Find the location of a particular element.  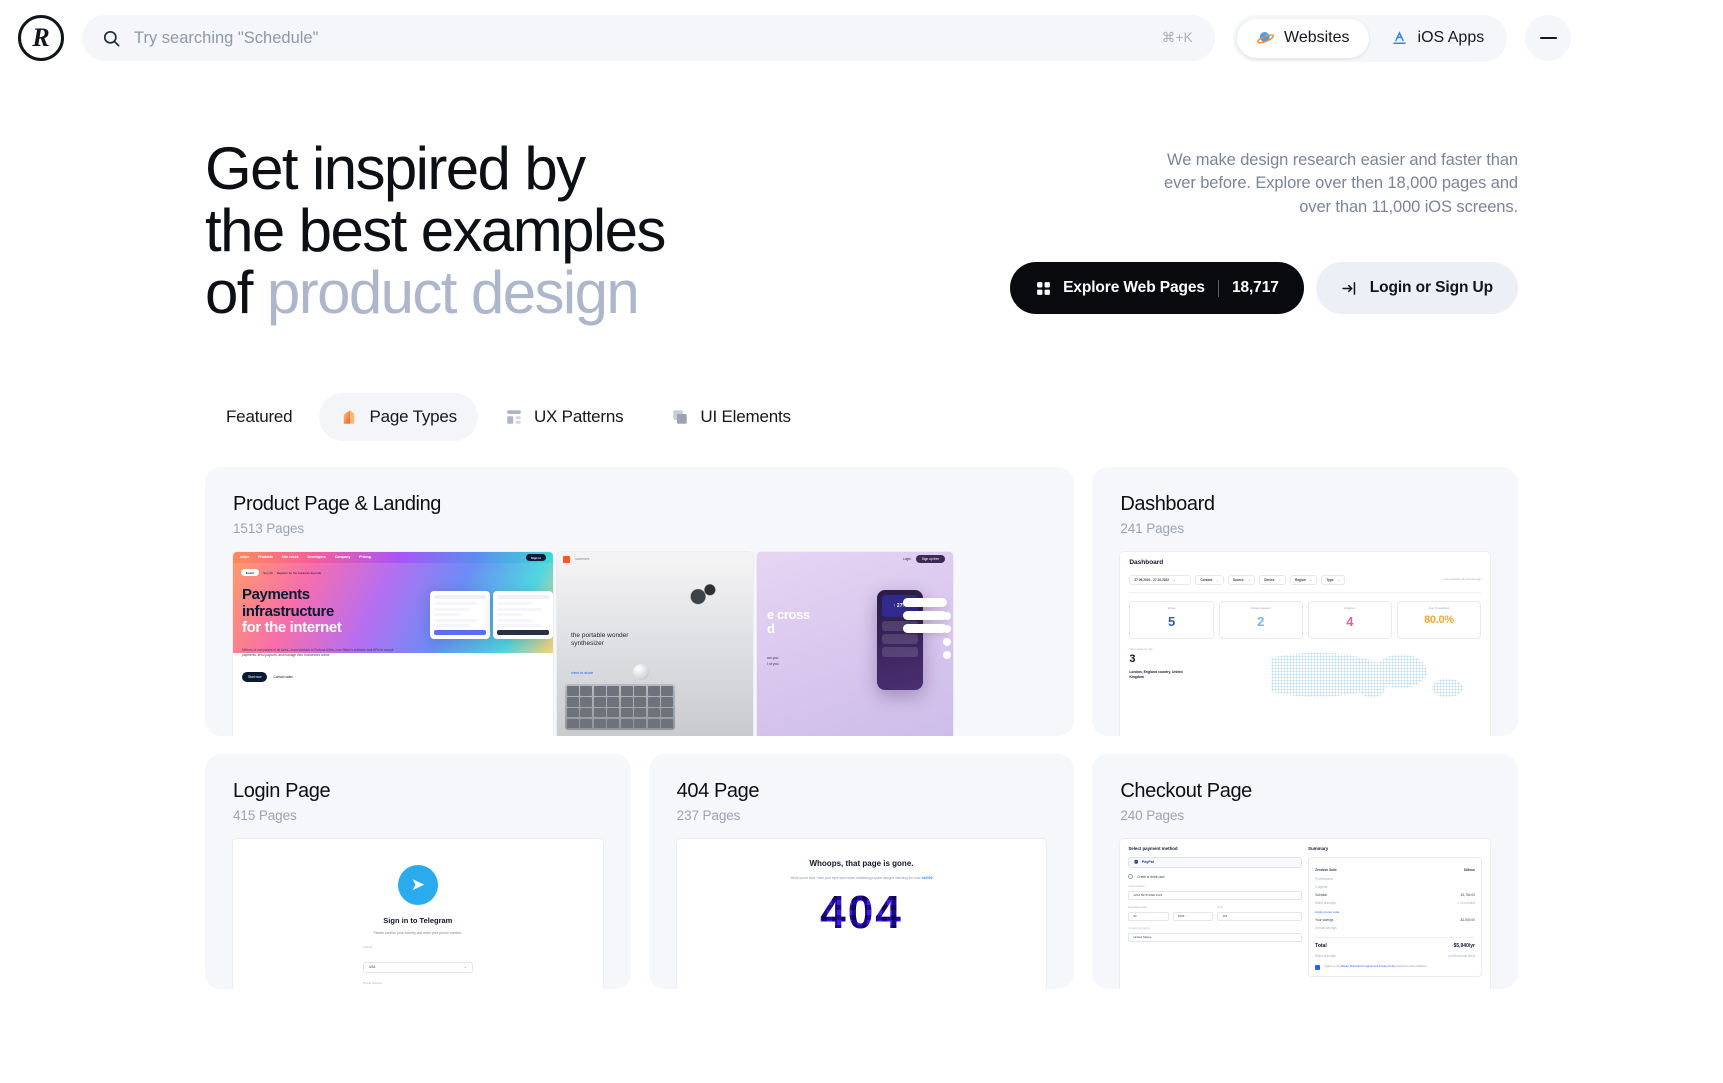

filter-content: Content ⌄ is located at coordinates (1209, 580).